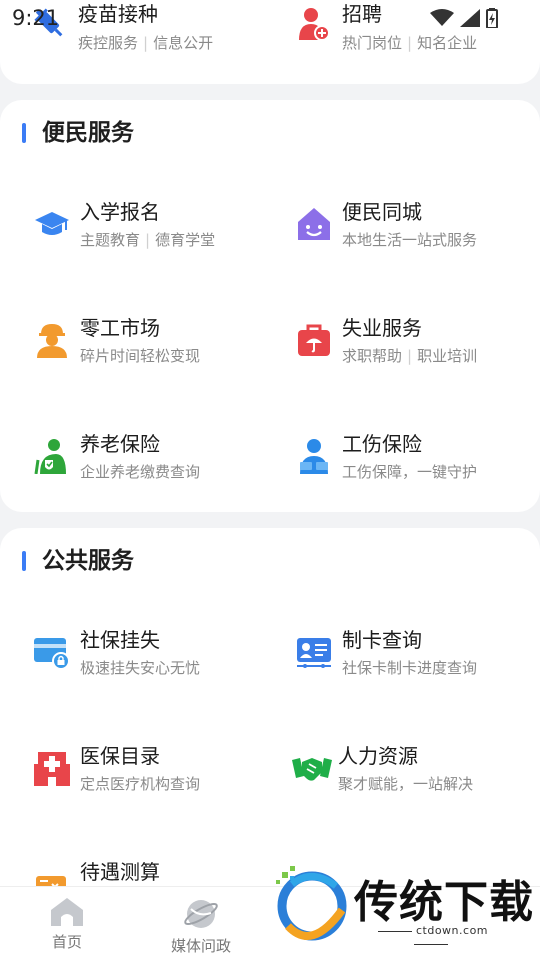 This screenshot has width=540, height=960. I want to click on handshake-icon, so click(312, 769).